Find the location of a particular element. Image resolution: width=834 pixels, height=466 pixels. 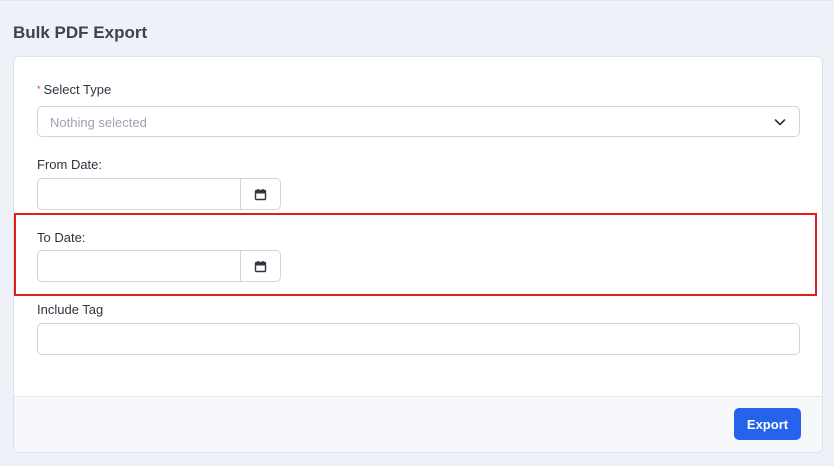

select-type-label-text: Select Type is located at coordinates (77, 89).